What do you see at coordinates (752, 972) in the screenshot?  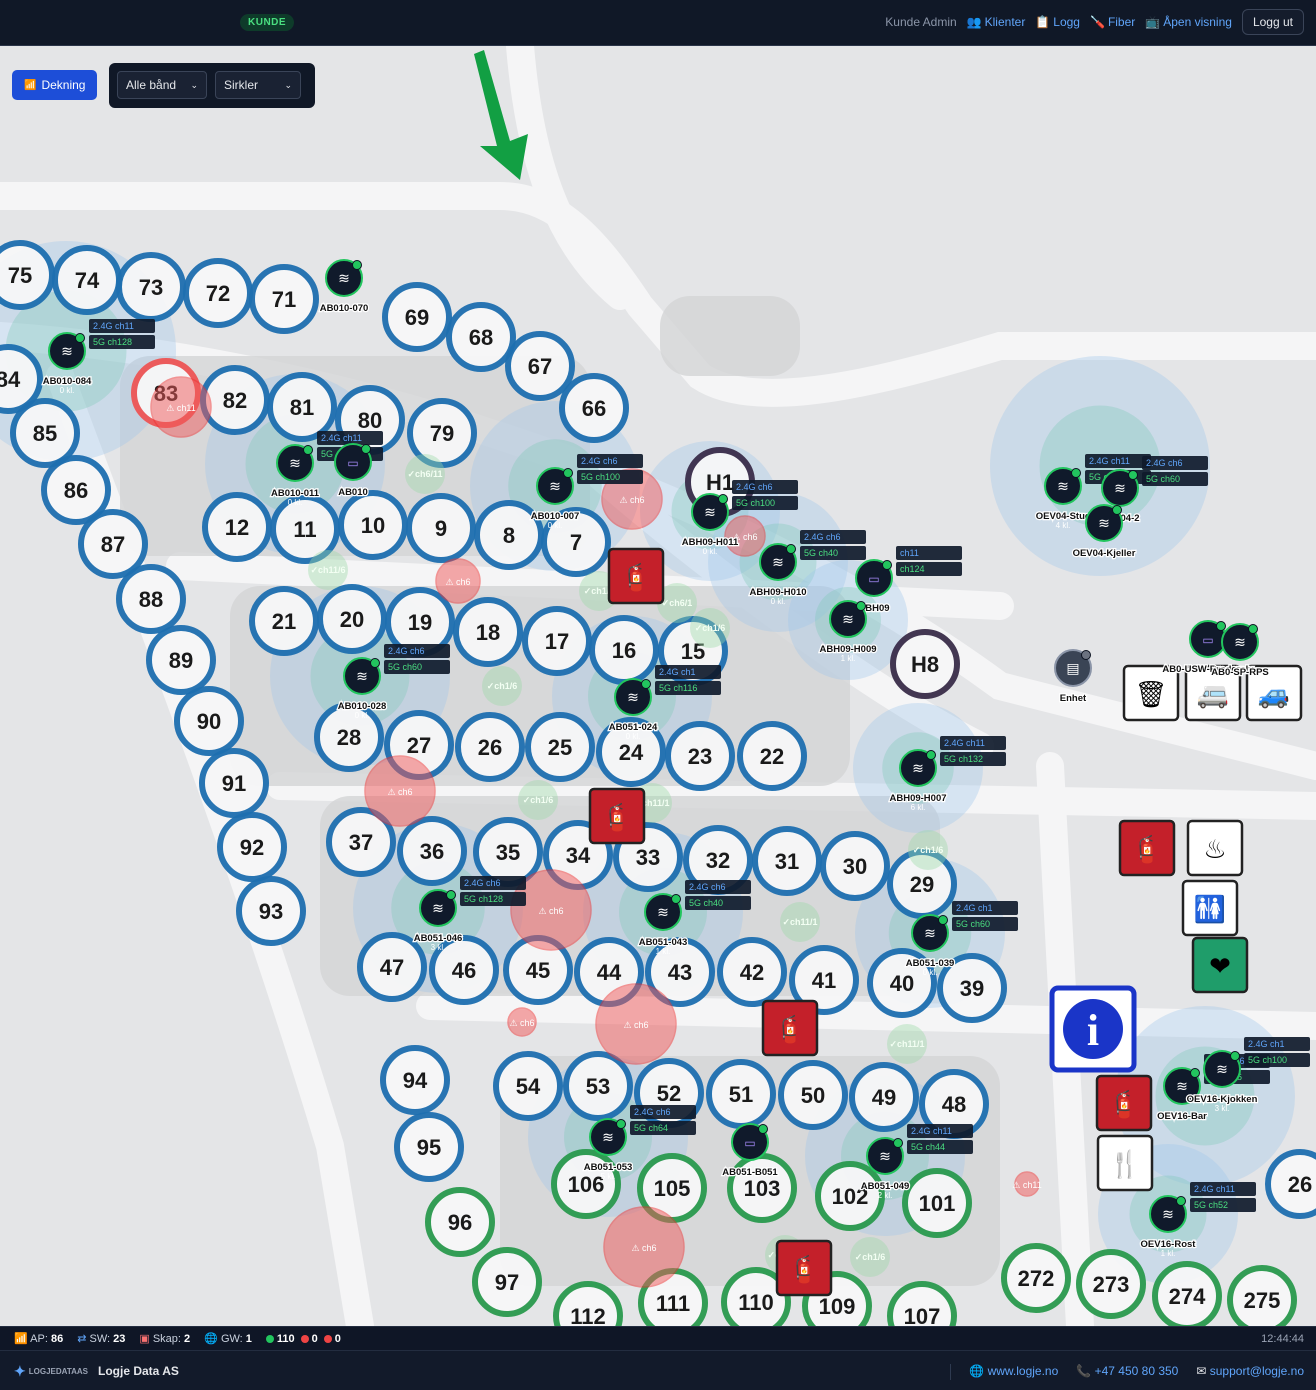 I see `site-marker: 42` at bounding box center [752, 972].